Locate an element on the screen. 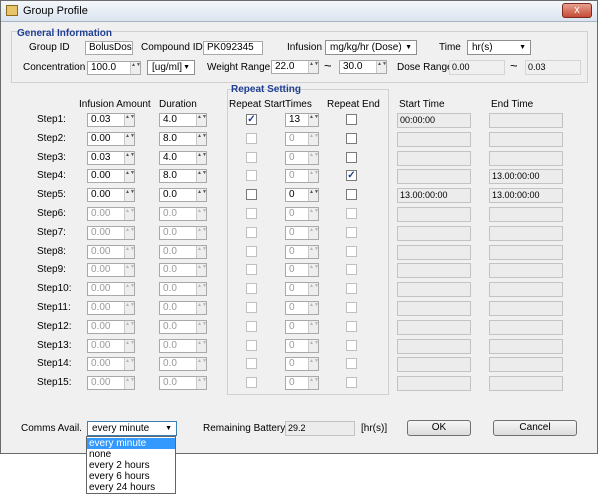 The width and height of the screenshot is (600, 496). weight-min-stepper: 22.0 ▲▼ is located at coordinates (295, 67).